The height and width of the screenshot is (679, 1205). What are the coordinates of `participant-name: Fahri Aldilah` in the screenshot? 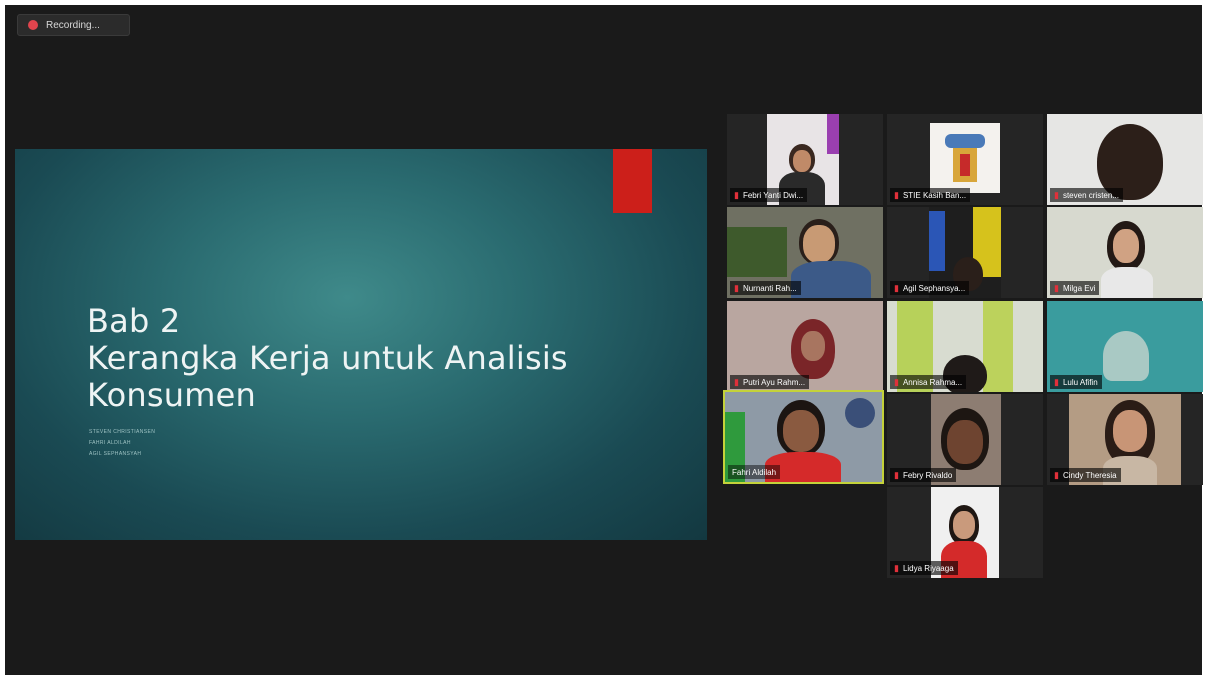 It's located at (754, 472).